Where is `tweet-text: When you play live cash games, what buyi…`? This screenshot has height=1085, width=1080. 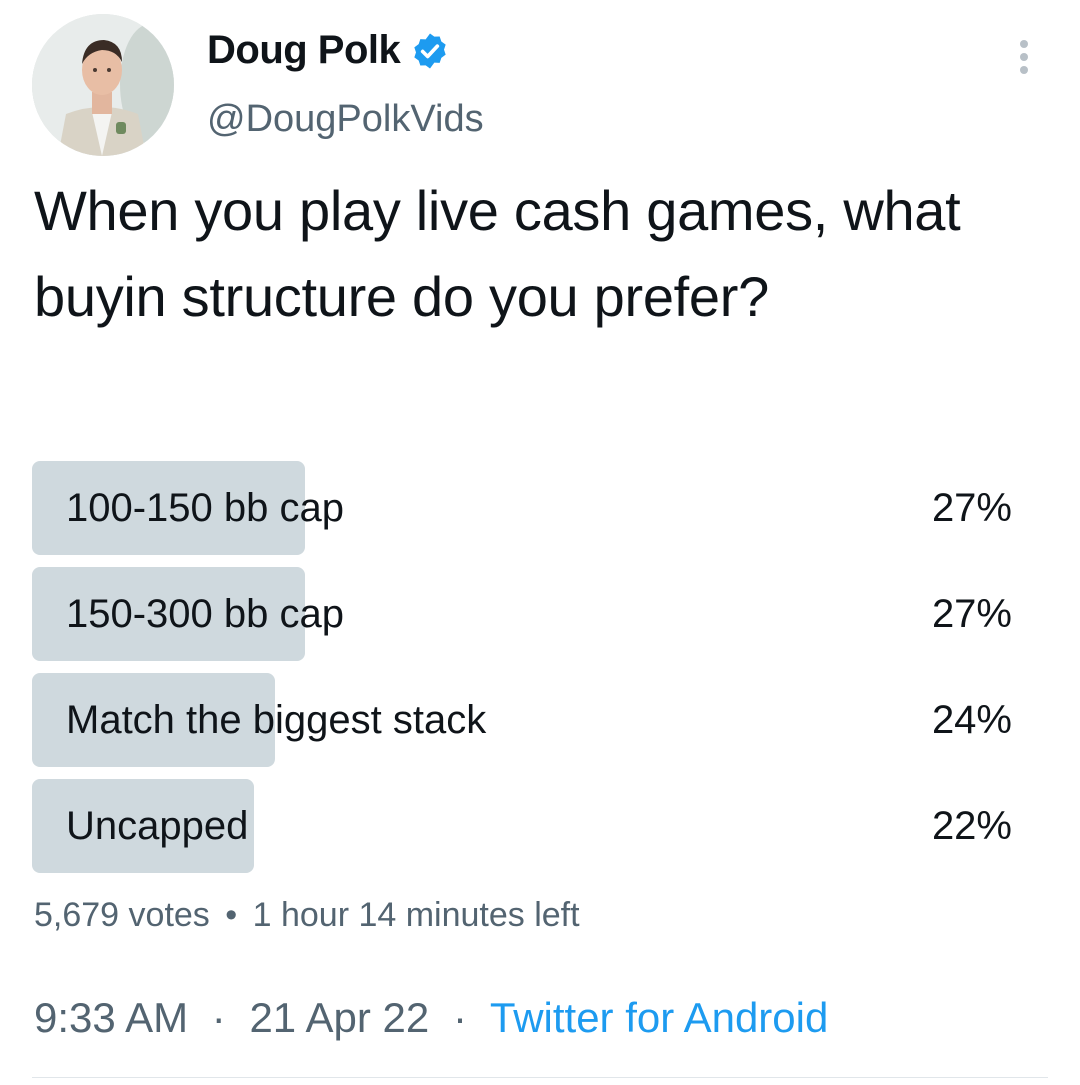 tweet-text: When you play live cash games, what buyi… is located at coordinates (497, 253).